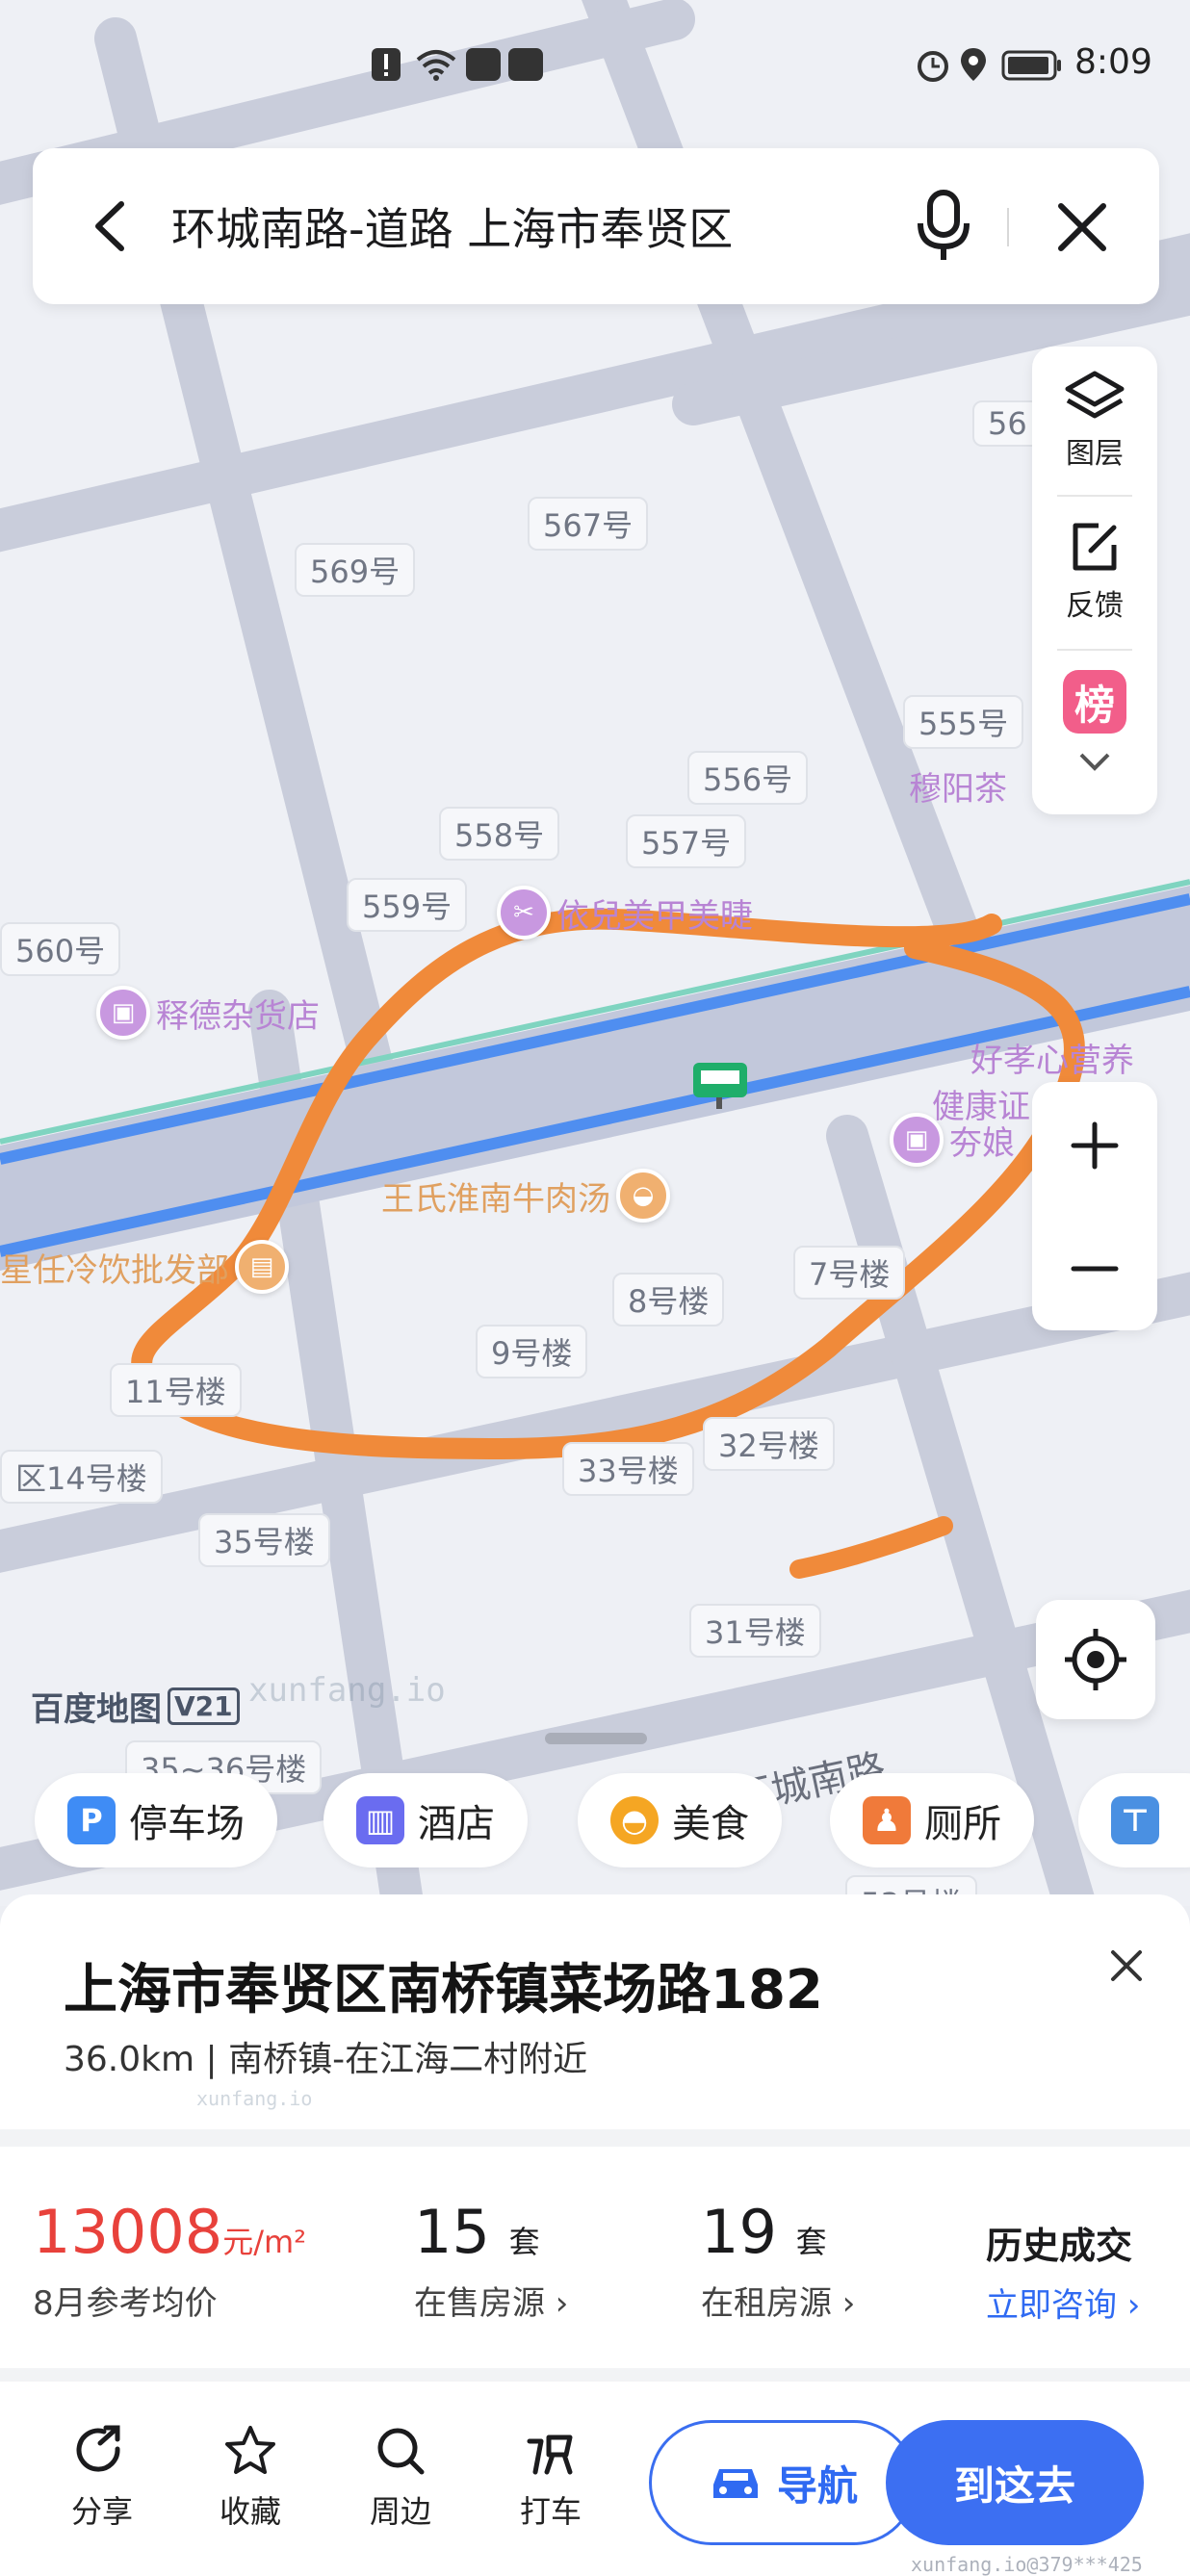  What do you see at coordinates (755, 1631) in the screenshot?
I see `map-label: 31号楼` at bounding box center [755, 1631].